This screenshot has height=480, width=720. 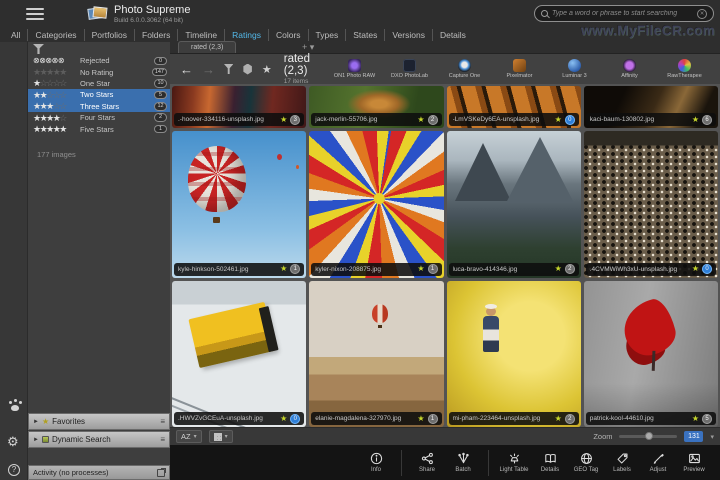 I want to click on tab-timeline: Timeline, so click(x=200, y=35).